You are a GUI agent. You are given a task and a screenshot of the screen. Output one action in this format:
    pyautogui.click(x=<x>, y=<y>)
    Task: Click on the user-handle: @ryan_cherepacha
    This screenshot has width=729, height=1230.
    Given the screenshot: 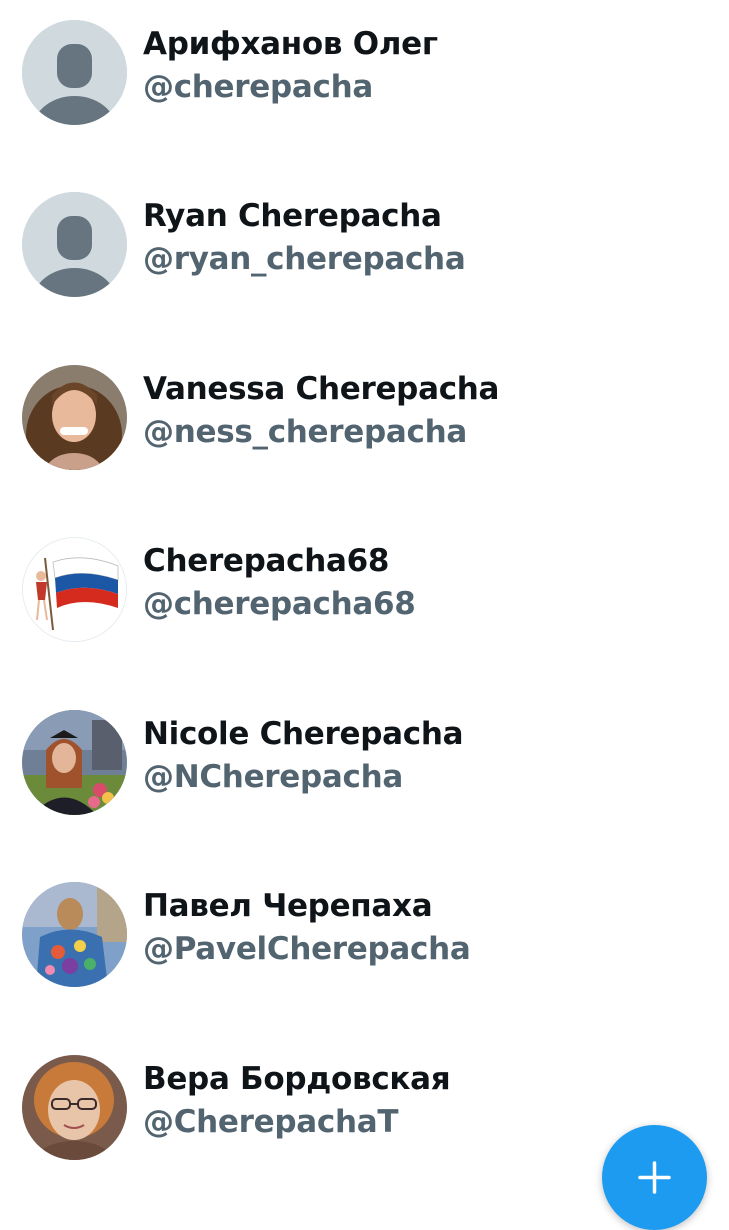 What is the action you would take?
    pyautogui.click(x=304, y=259)
    